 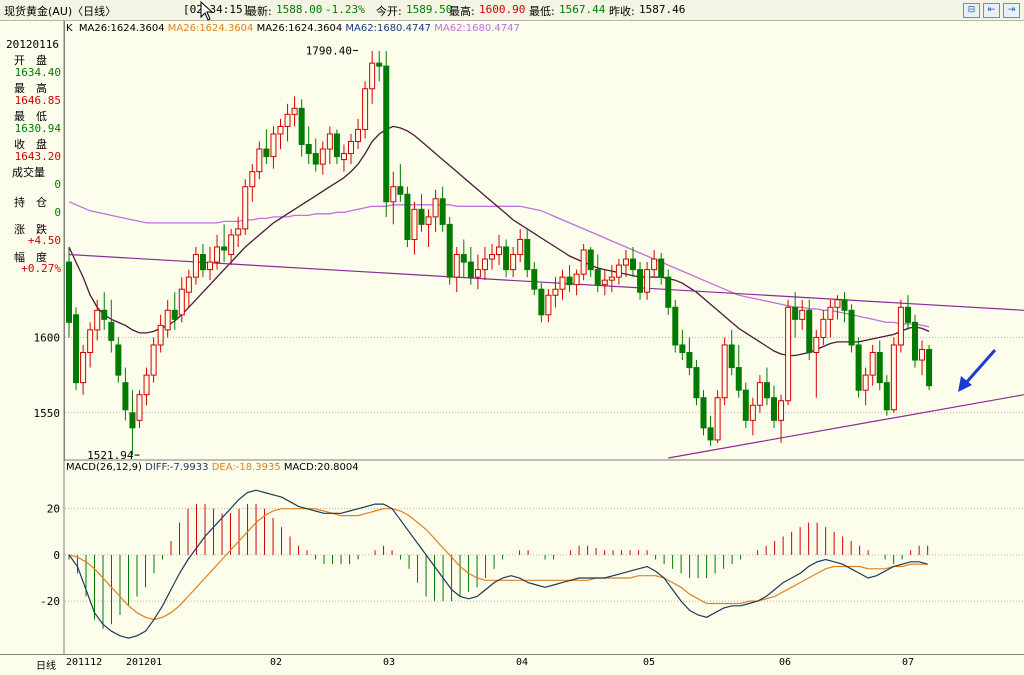 What do you see at coordinates (56, 555) in the screenshot?
I see `macd-y-tick-label: 0` at bounding box center [56, 555].